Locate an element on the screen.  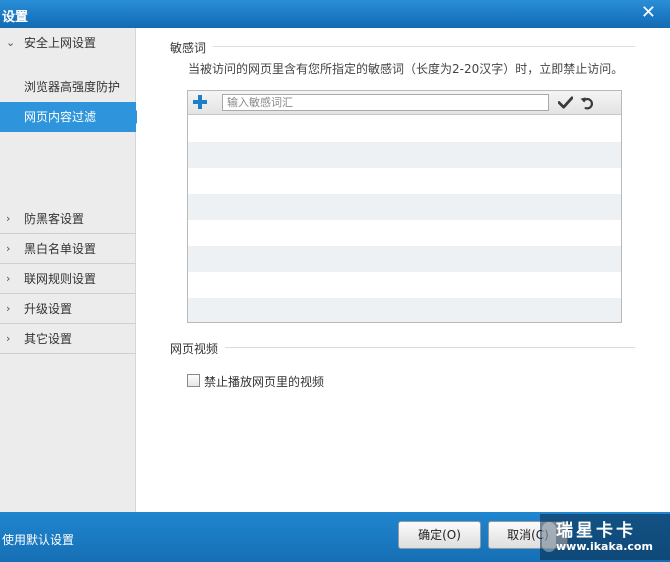
chevron-down-icon: ⌄ is located at coordinates (11, 42).